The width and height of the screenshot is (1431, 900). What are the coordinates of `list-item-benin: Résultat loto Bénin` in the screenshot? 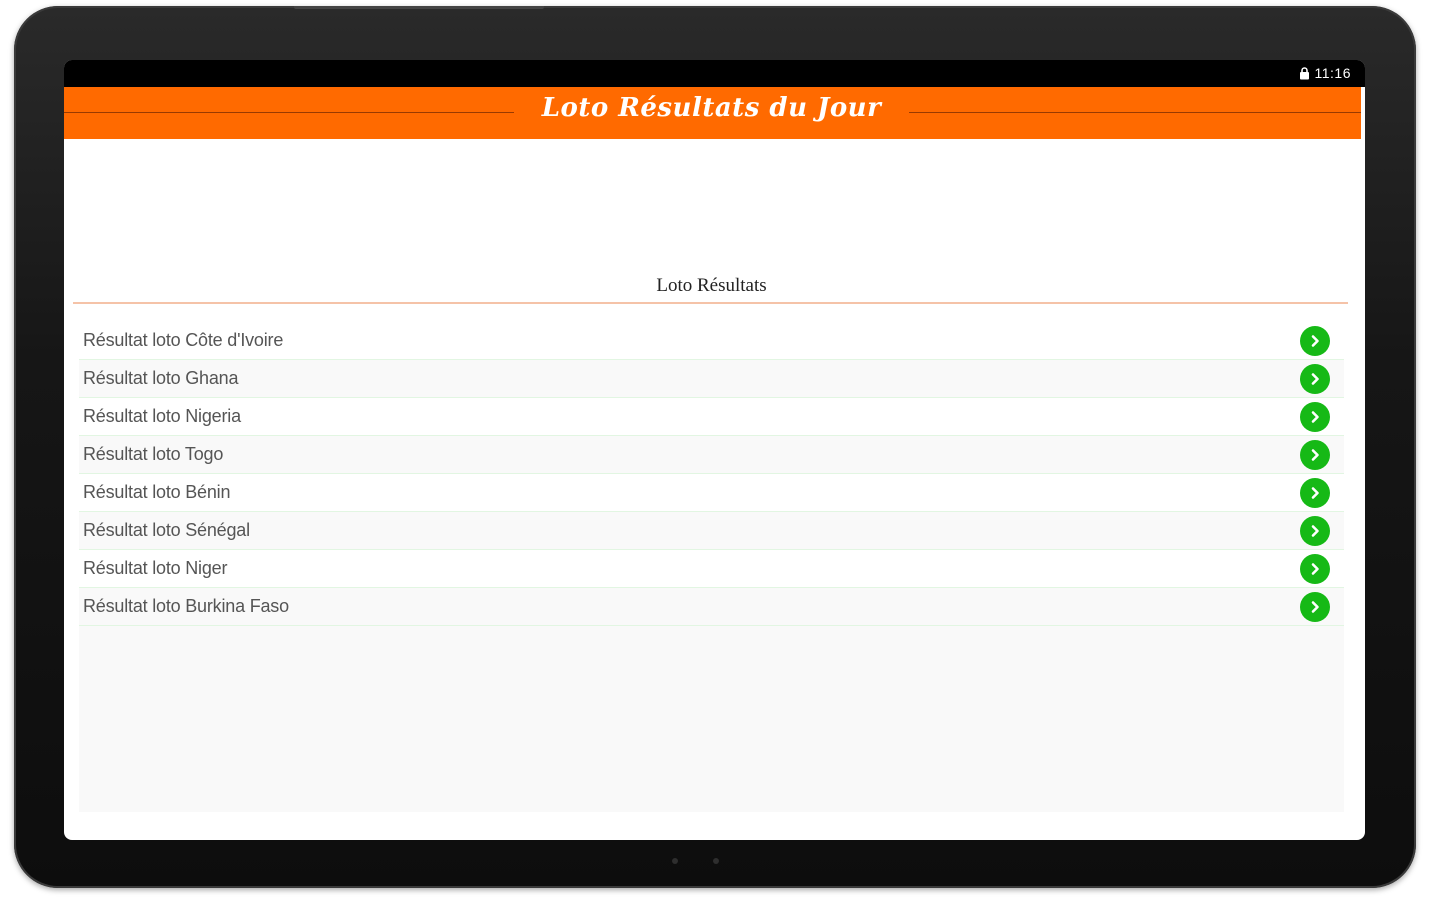 It's located at (711, 493).